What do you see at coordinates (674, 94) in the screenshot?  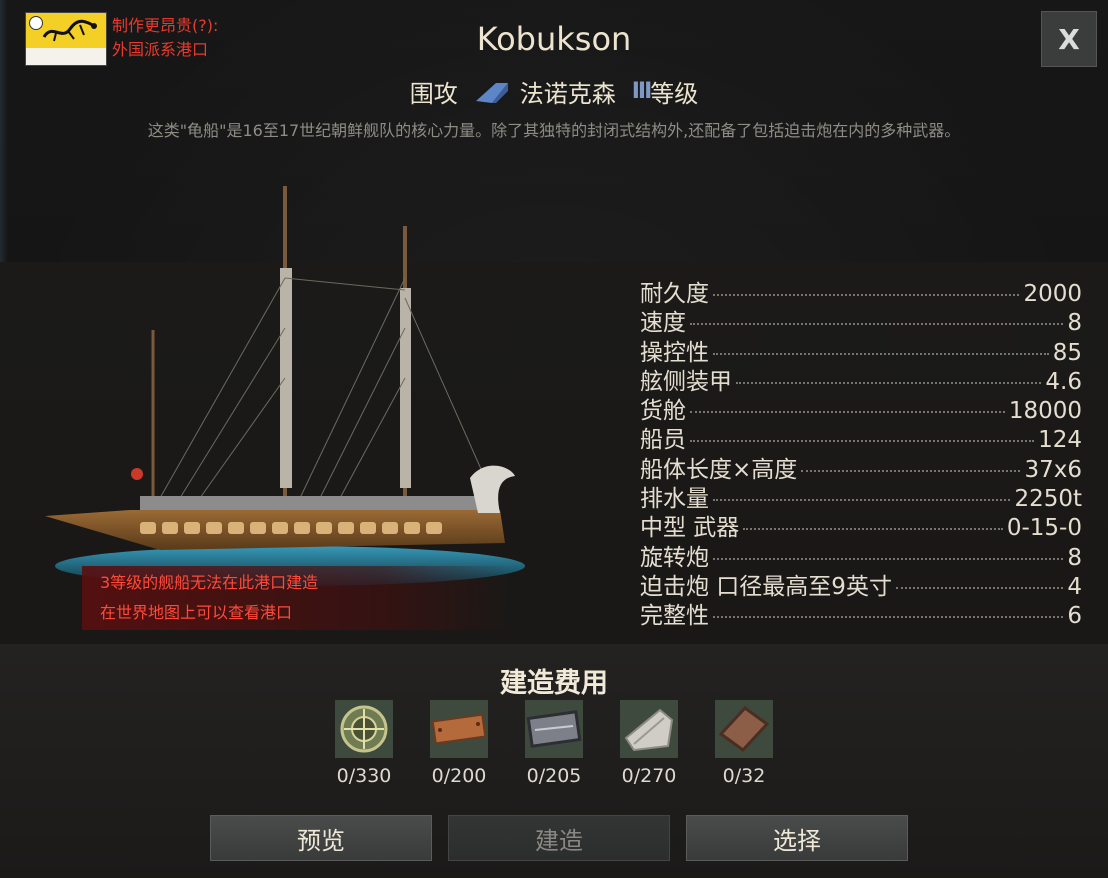 I see `ship-rank-label: 等级` at bounding box center [674, 94].